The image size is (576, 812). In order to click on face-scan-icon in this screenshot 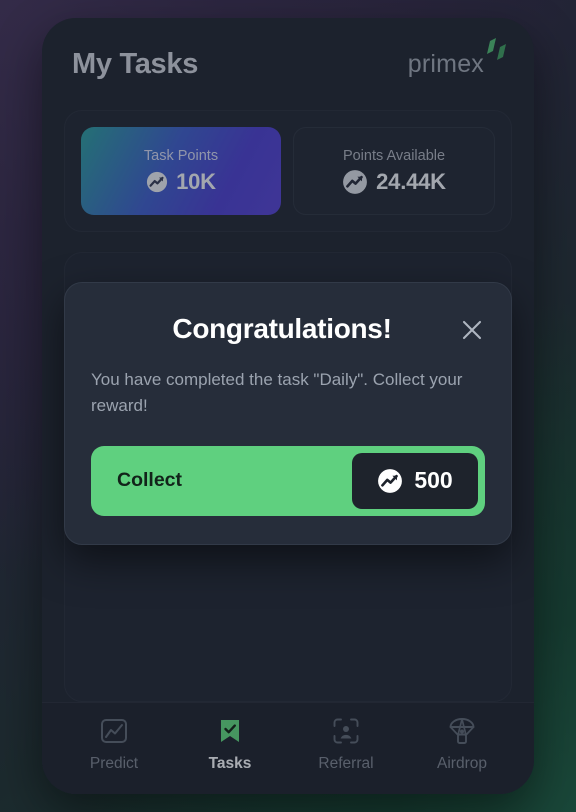, I will do `click(346, 731)`.